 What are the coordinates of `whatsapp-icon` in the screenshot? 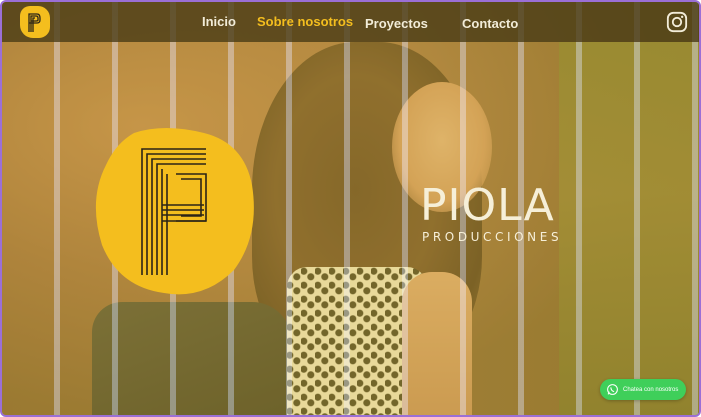 It's located at (612, 389).